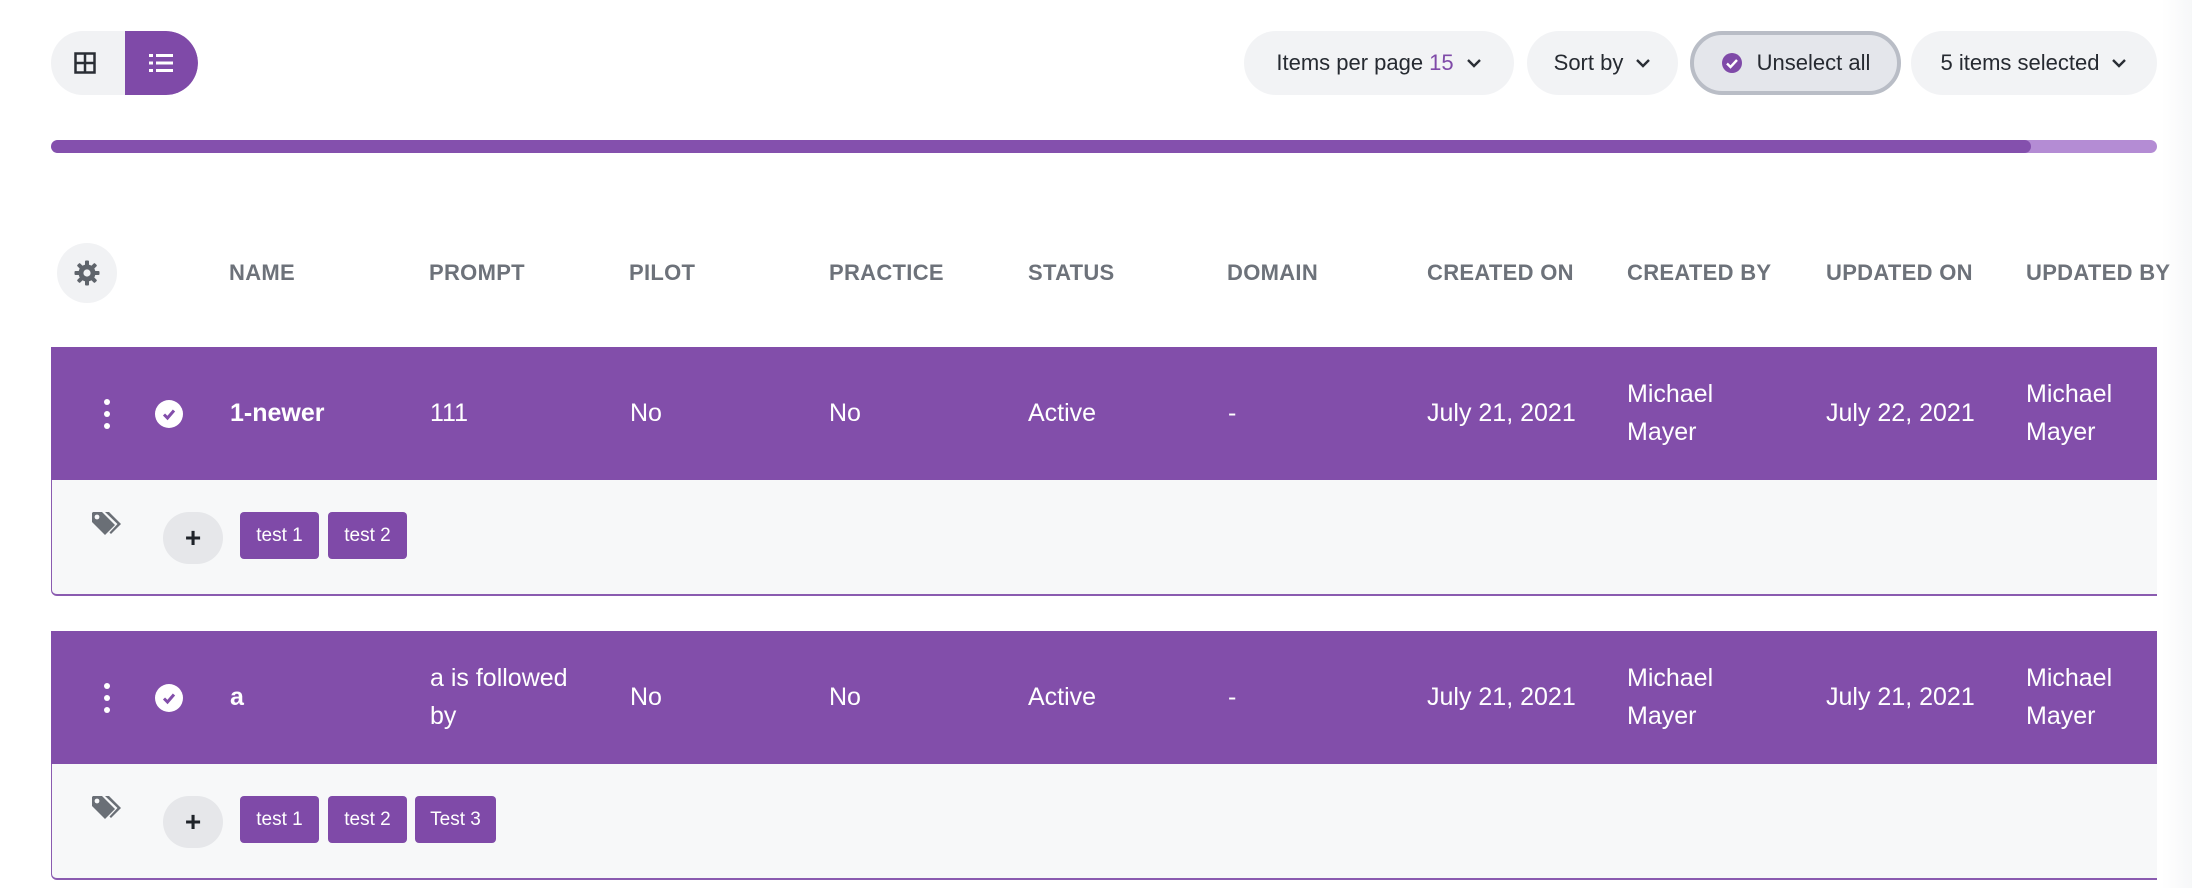 This screenshot has height=888, width=2192. What do you see at coordinates (1272, 273) in the screenshot?
I see `column-header-domain: DOMAIN` at bounding box center [1272, 273].